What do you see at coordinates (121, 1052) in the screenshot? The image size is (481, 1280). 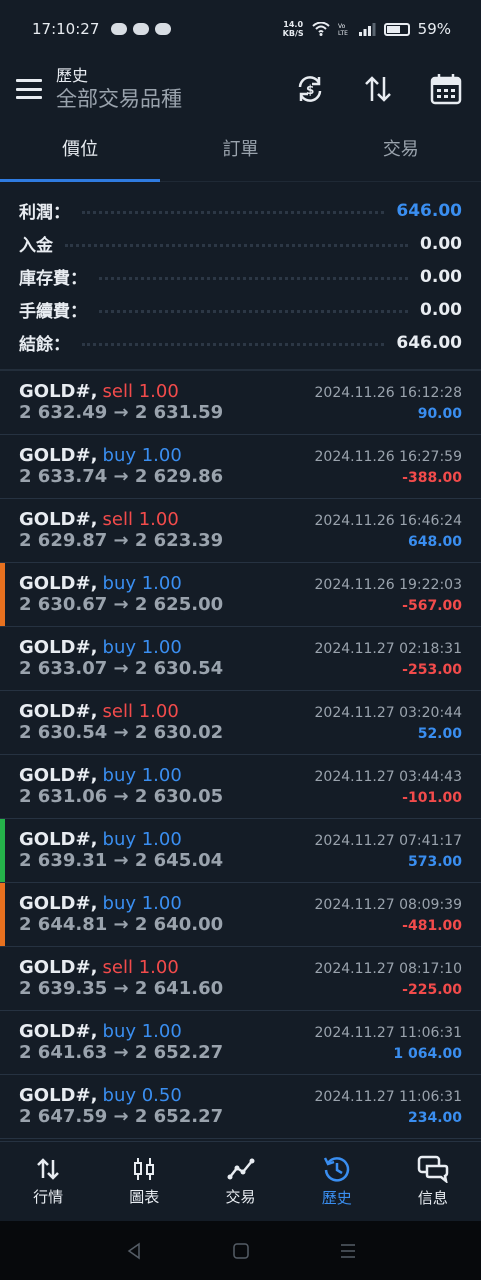 I see `deal-prices: 2 641.63 → 2 652.27` at bounding box center [121, 1052].